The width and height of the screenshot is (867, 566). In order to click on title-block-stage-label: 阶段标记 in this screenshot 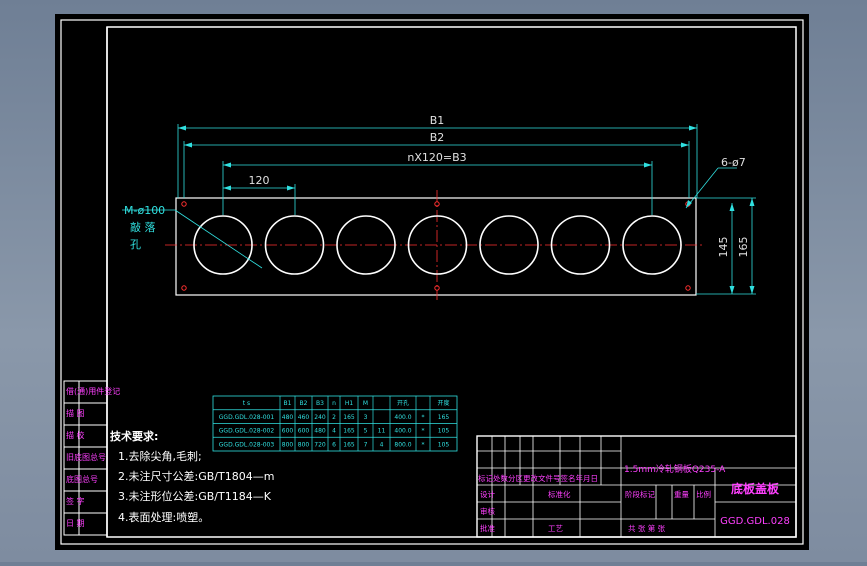, I will do `click(640, 494)`.